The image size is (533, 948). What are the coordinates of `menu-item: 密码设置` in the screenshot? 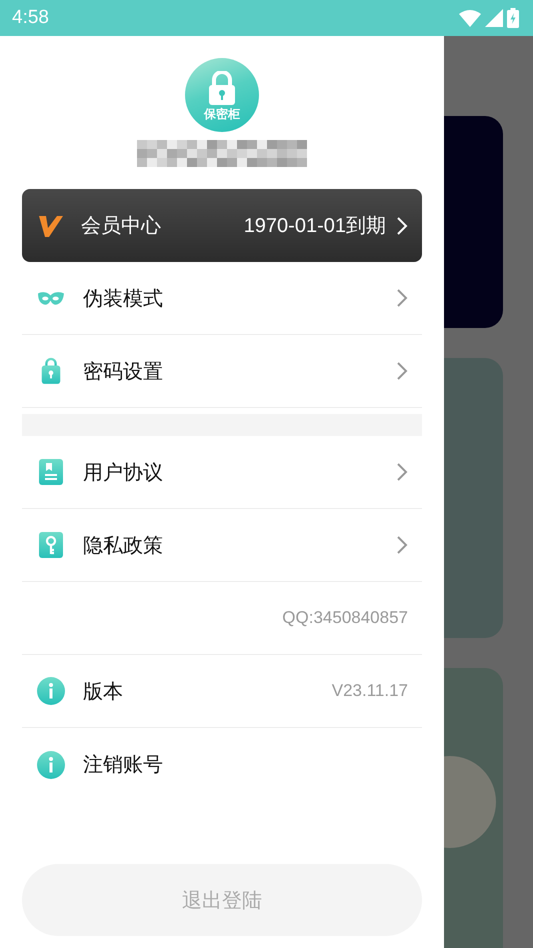 It's located at (222, 371).